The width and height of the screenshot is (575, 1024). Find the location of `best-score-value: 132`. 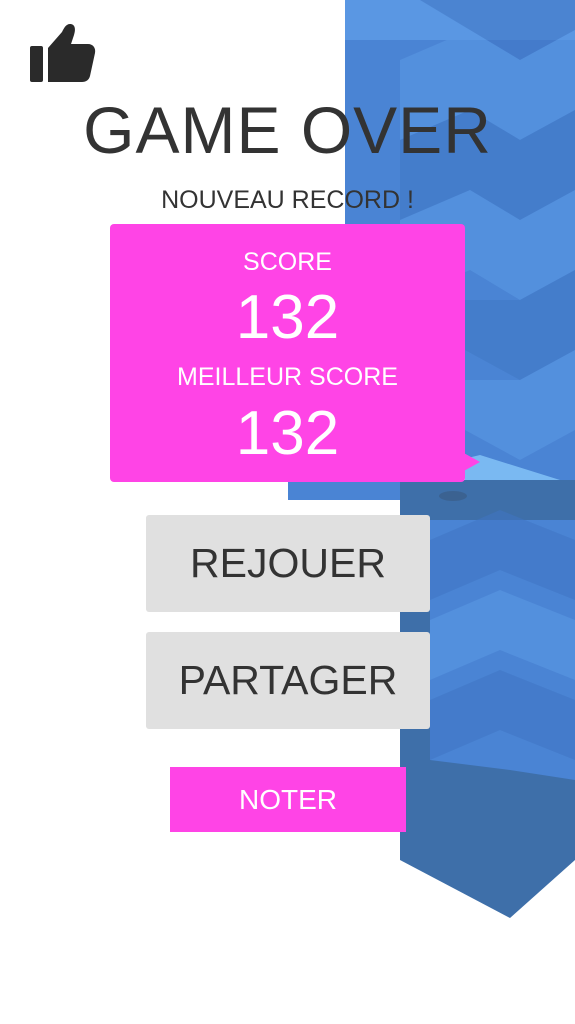

best-score-value: 132 is located at coordinates (287, 433).